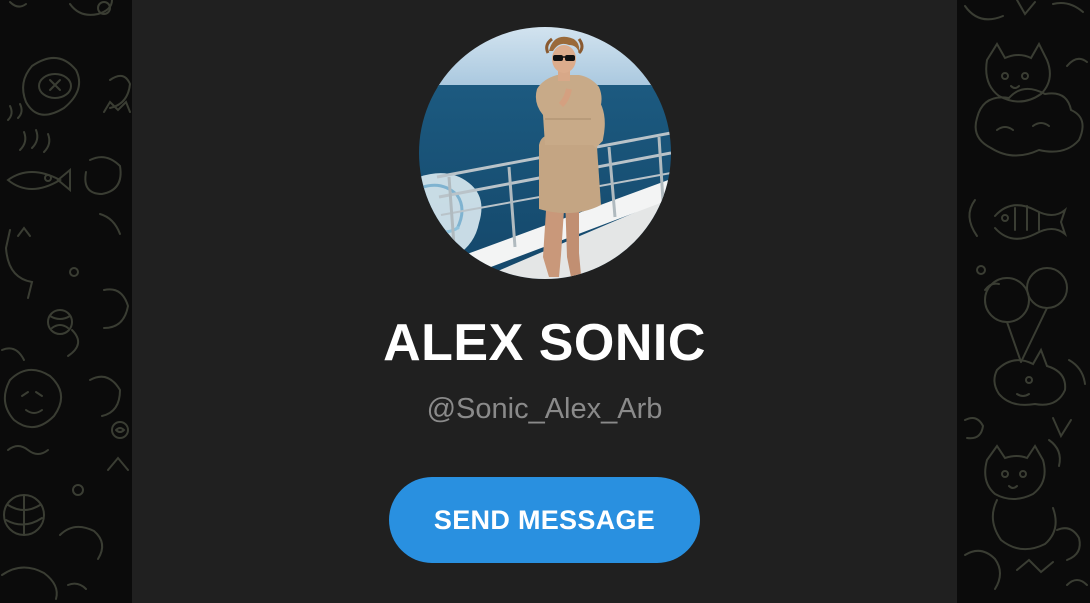  I want to click on profile-photo, so click(545, 153).